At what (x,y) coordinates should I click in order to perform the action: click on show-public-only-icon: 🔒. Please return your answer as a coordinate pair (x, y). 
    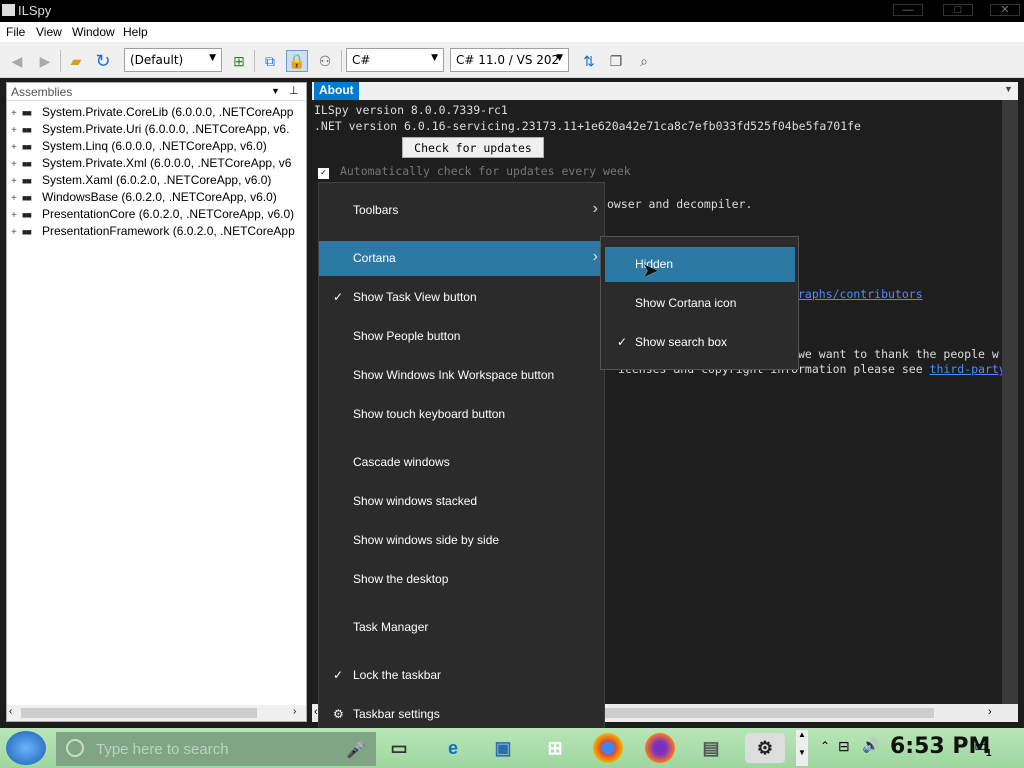
    Looking at the image, I should click on (297, 61).